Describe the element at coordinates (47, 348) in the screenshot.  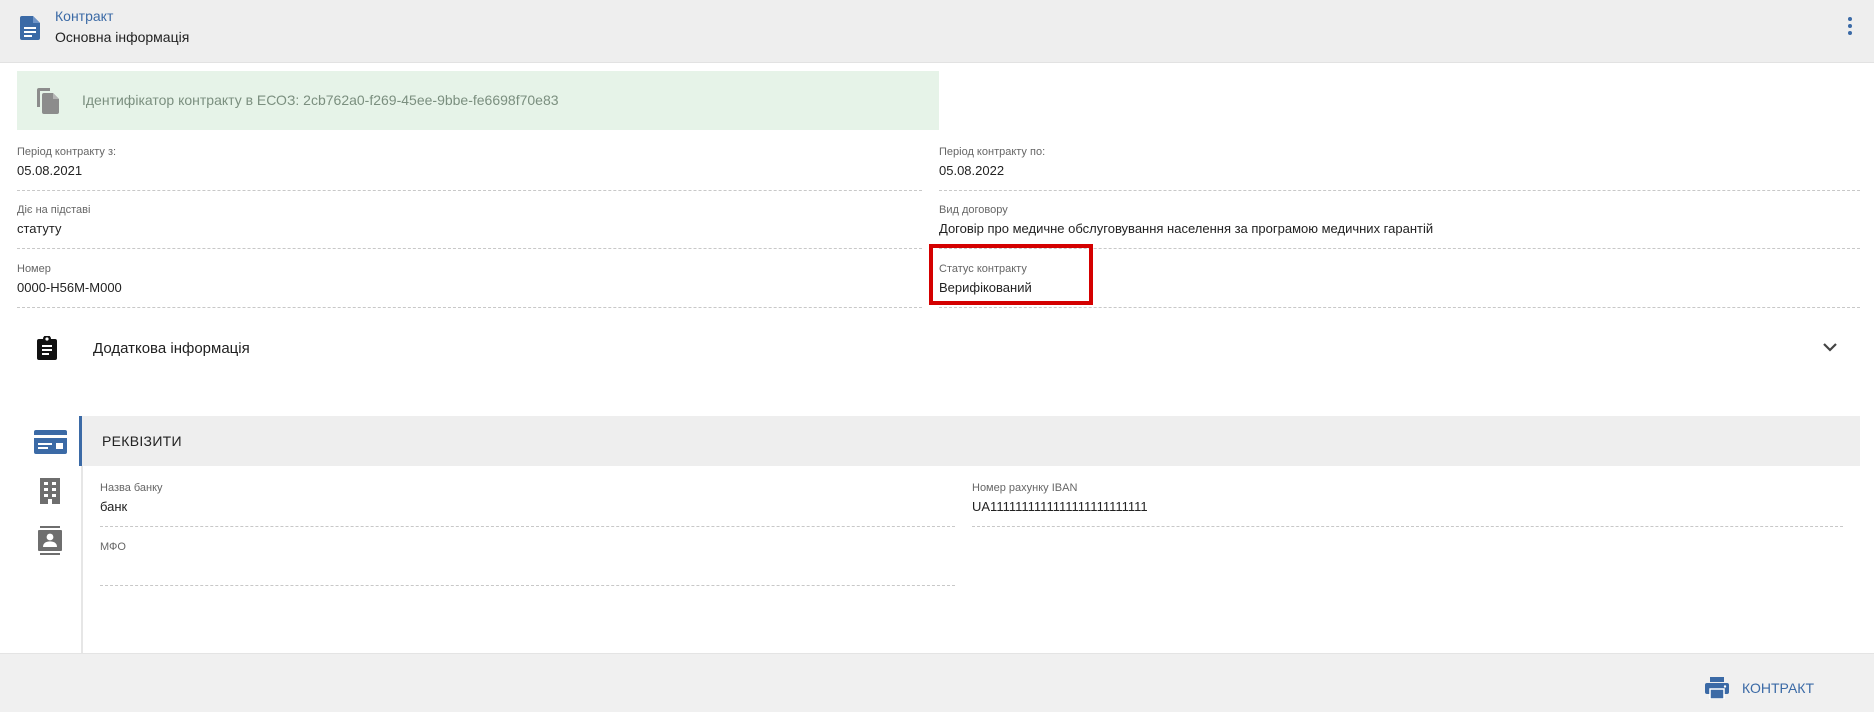
I see `clipboard-icon` at that location.